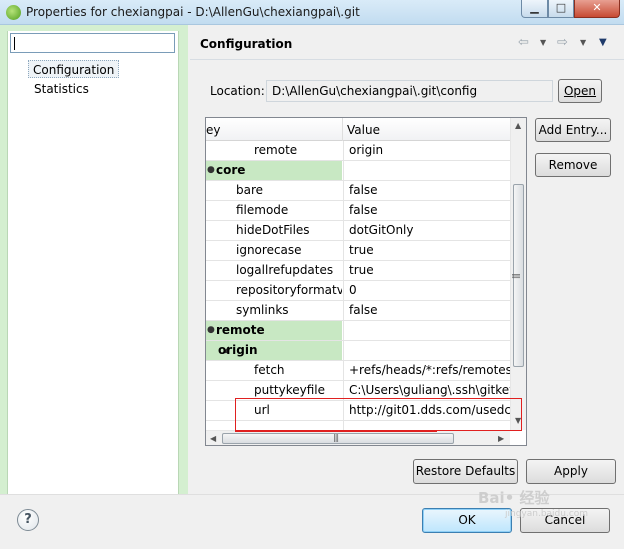 The width and height of the screenshot is (624, 549). Describe the element at coordinates (603, 43) in the screenshot. I see `view-menu-icon: ▼` at that location.